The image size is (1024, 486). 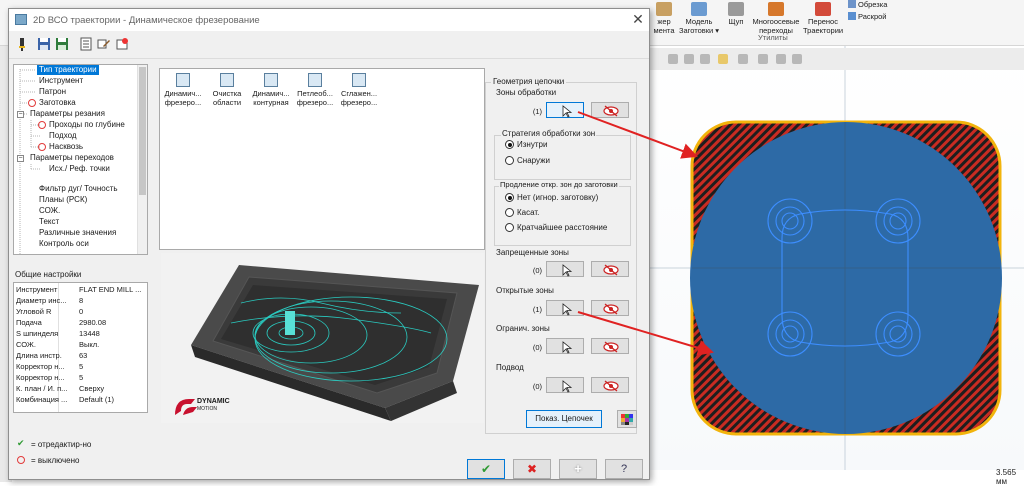 What do you see at coordinates (557, 197) in the screenshot?
I see `extension-none-label: Нет (игнор. заготовку)` at bounding box center [557, 197].